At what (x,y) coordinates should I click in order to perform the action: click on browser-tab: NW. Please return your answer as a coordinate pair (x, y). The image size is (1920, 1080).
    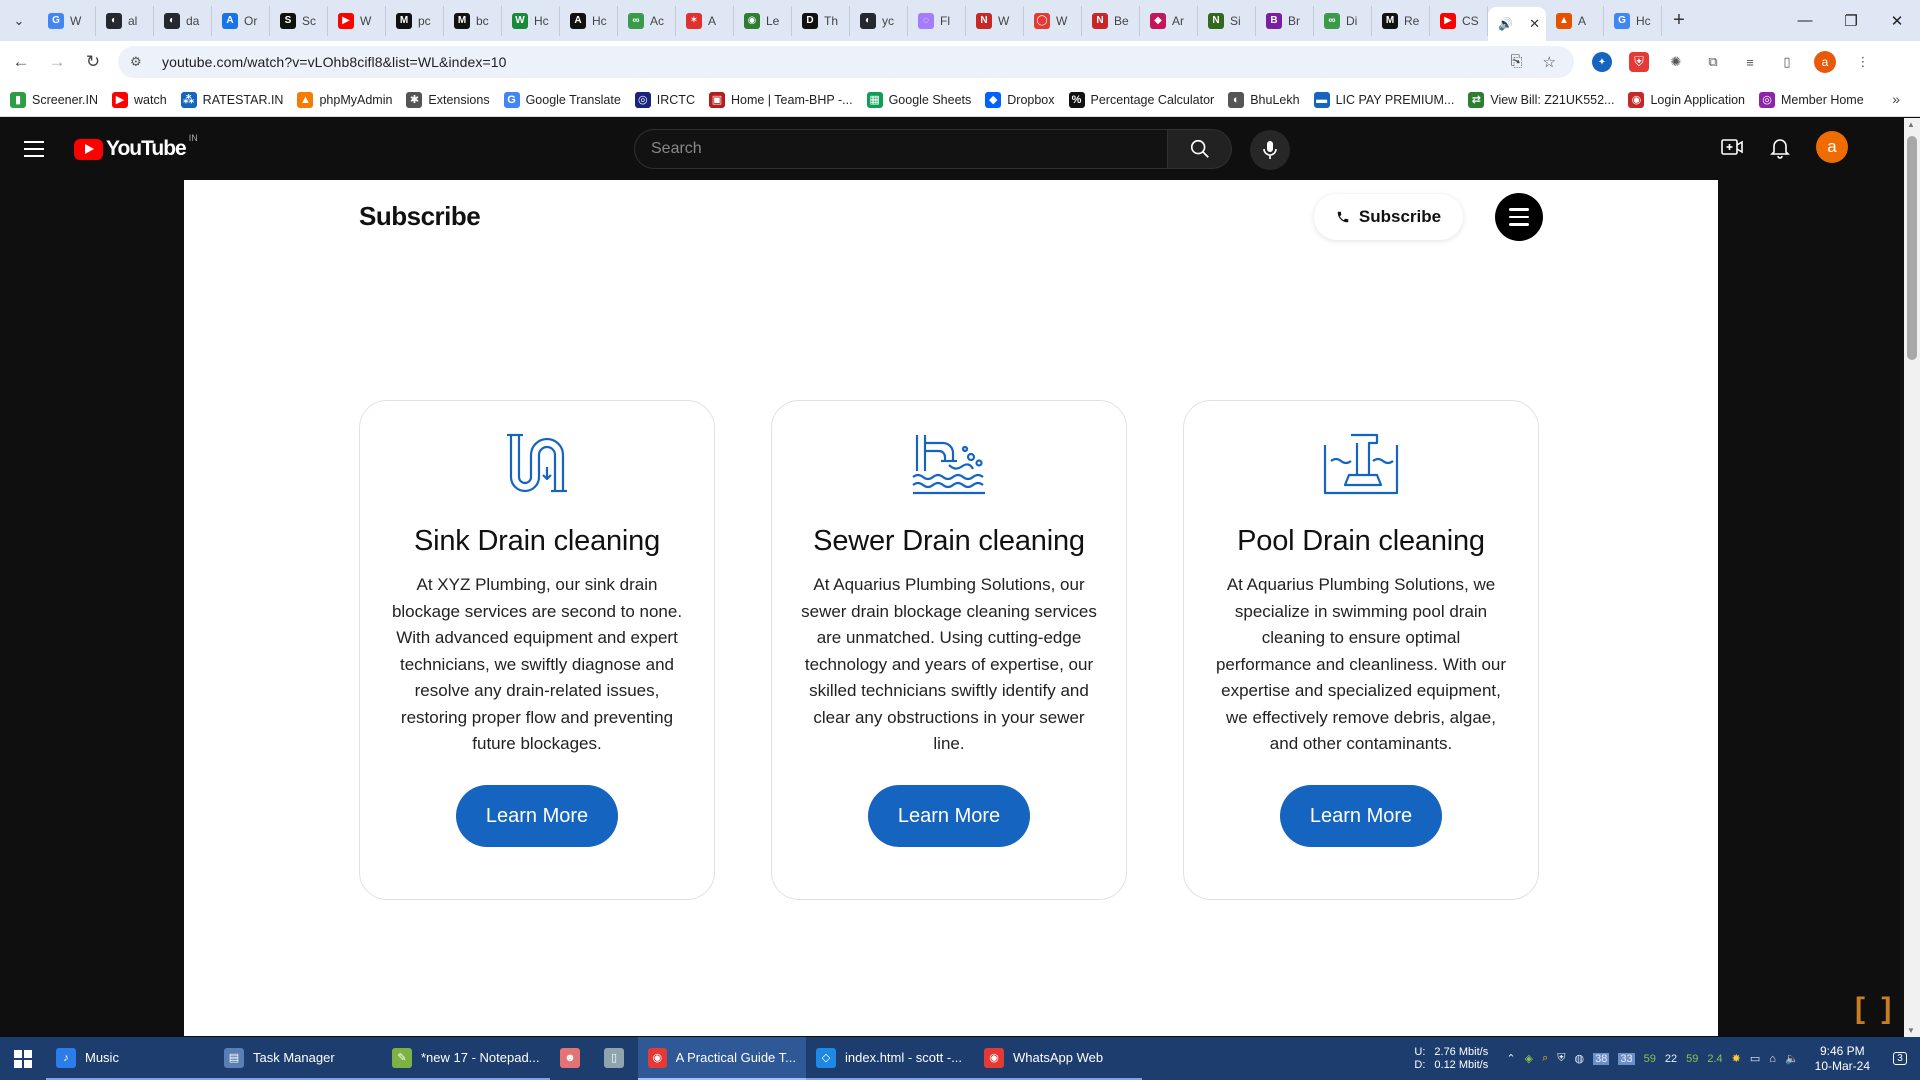
    Looking at the image, I should click on (995, 20).